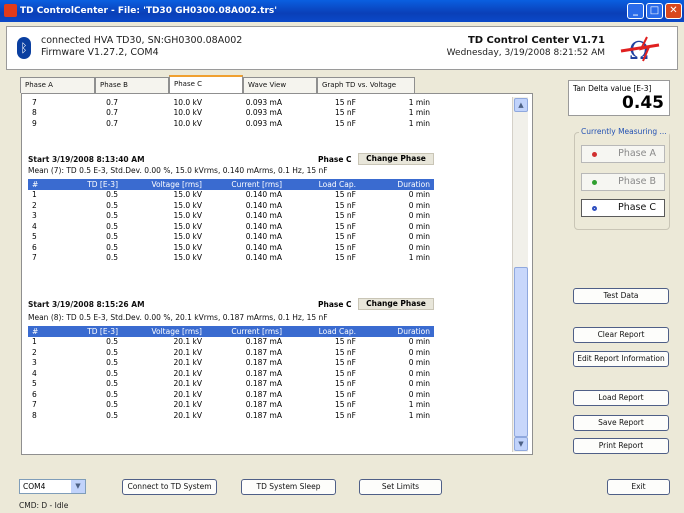  I want to click on table-cell: 7, so click(34, 258).